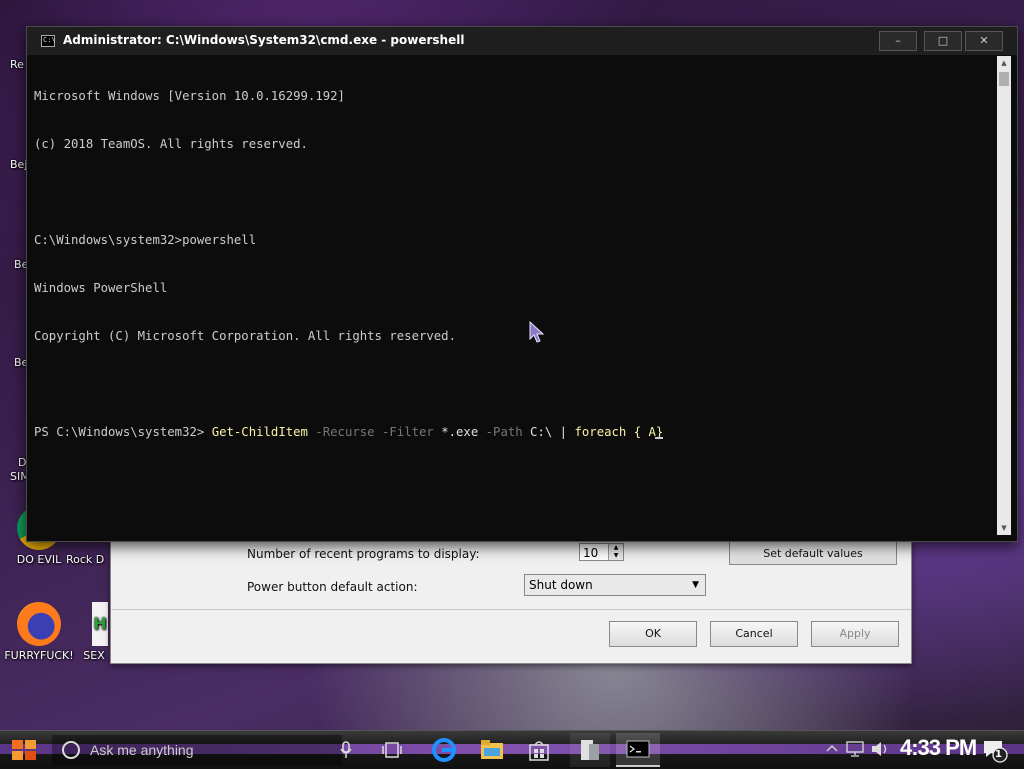 The width and height of the screenshot is (1024, 769). What do you see at coordinates (101, 288) in the screenshot?
I see `console-line: Windows PowerShell` at bounding box center [101, 288].